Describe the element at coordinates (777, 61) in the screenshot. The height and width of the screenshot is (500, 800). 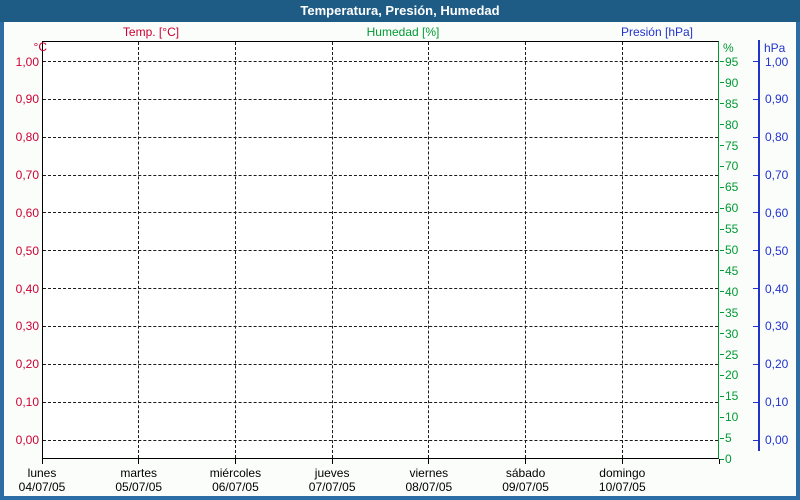
I see `pressure-tick-label: 1,00` at that location.